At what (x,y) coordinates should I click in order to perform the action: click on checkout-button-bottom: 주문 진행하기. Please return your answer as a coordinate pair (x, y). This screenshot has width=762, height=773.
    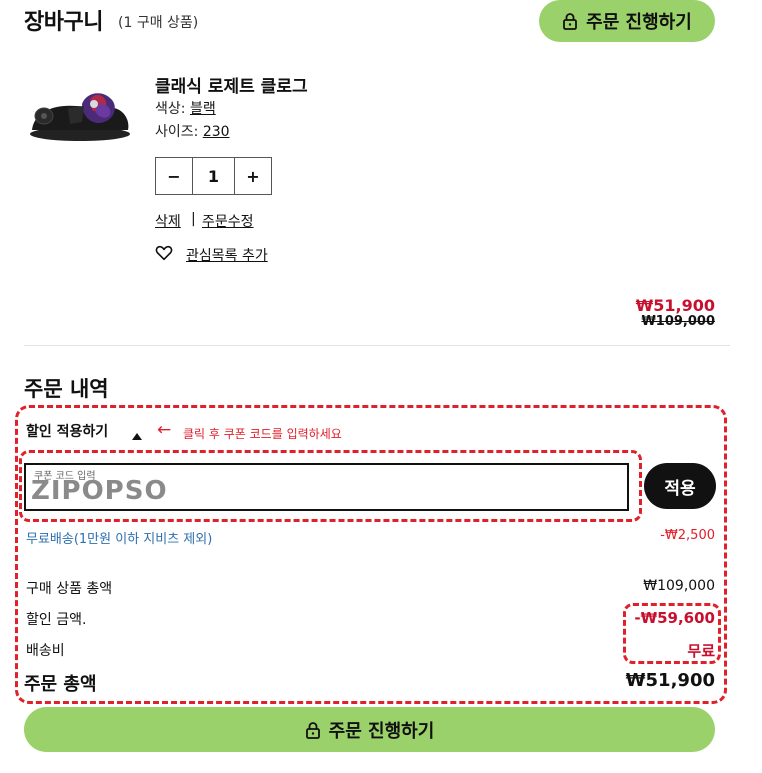
    Looking at the image, I should click on (369, 729).